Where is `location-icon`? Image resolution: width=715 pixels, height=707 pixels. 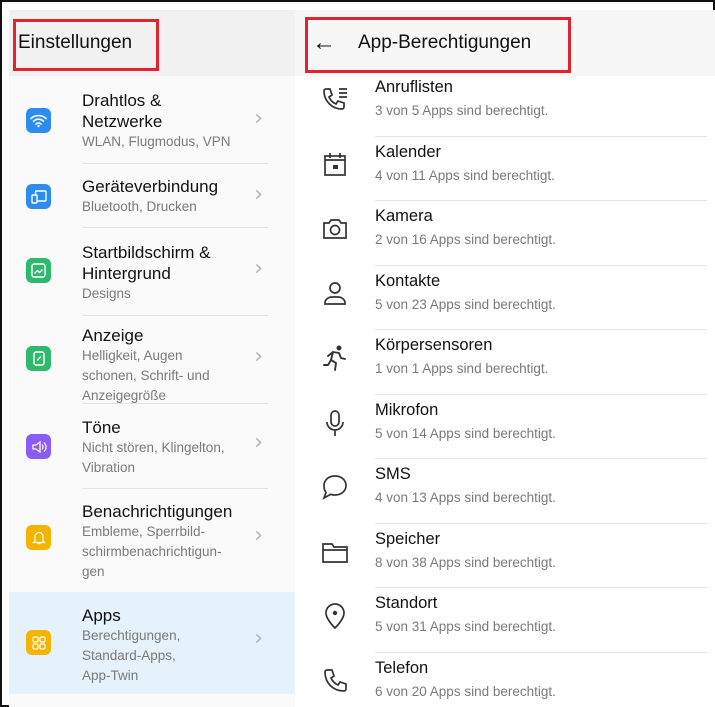
location-icon is located at coordinates (335, 616).